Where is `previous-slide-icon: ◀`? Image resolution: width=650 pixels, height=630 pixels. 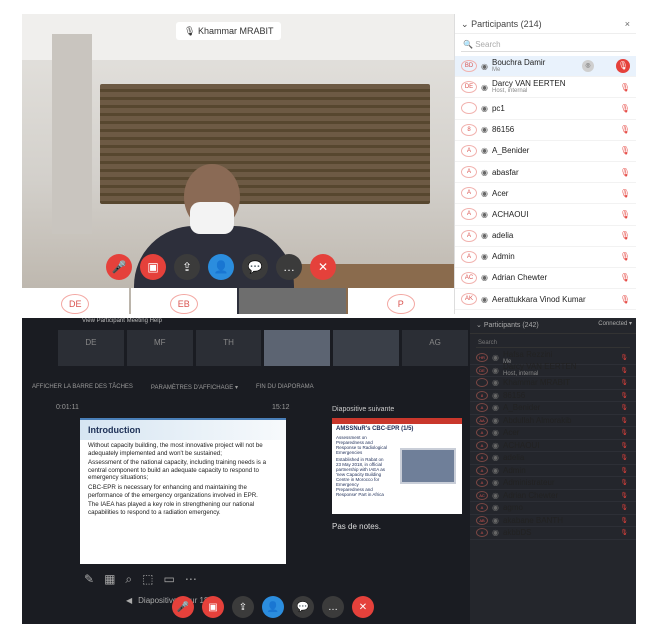 previous-slide-icon: ◀ is located at coordinates (129, 600).